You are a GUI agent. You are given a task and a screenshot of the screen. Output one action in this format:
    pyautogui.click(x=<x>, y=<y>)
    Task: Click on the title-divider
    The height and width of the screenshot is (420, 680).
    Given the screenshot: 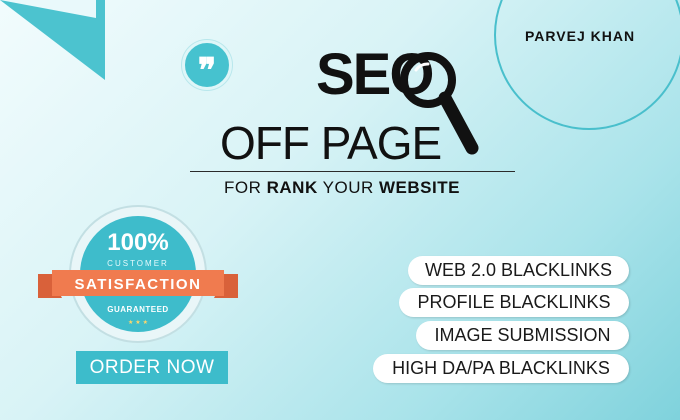 What is the action you would take?
    pyautogui.click(x=352, y=171)
    